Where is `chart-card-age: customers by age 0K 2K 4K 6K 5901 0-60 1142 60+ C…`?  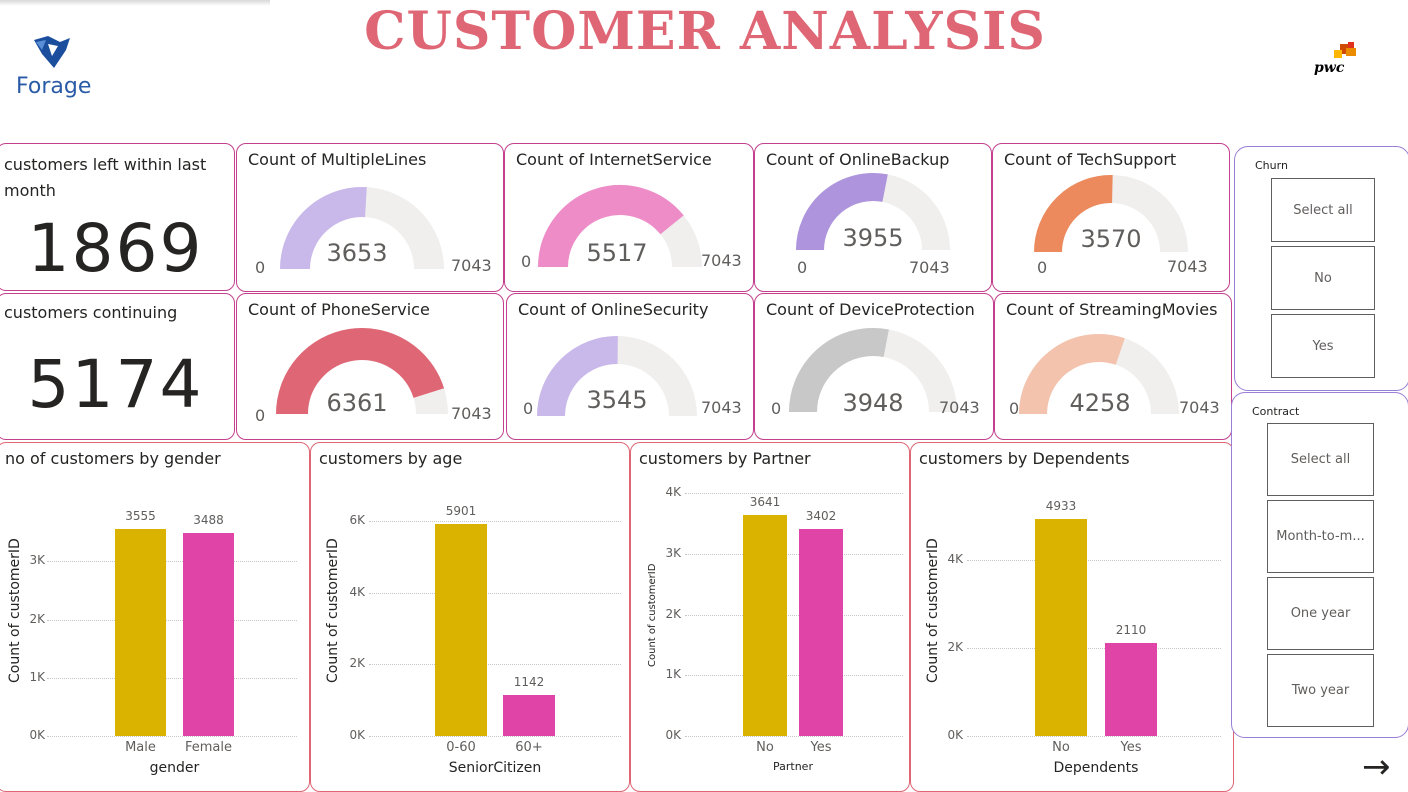 chart-card-age: customers by age 0K 2K 4K 6K 5901 0-60 1142 60+ C… is located at coordinates (470, 617).